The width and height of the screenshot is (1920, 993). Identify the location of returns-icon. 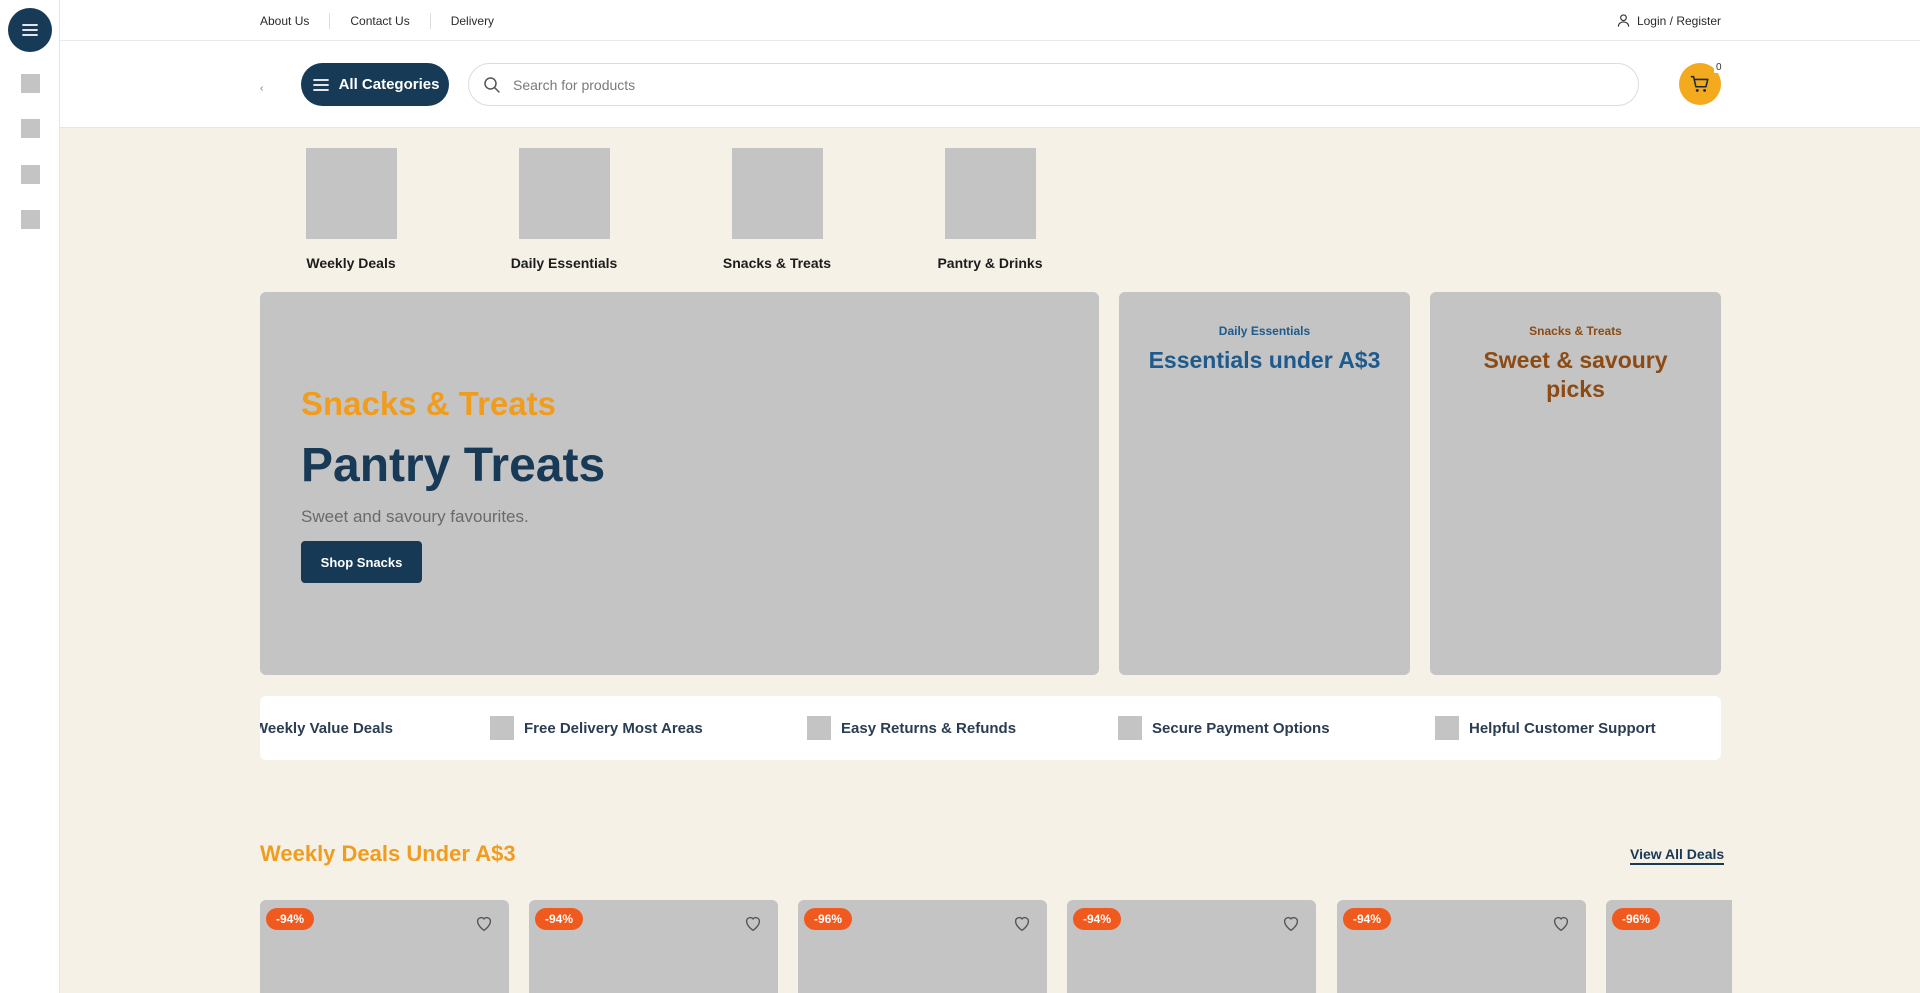
(819, 728).